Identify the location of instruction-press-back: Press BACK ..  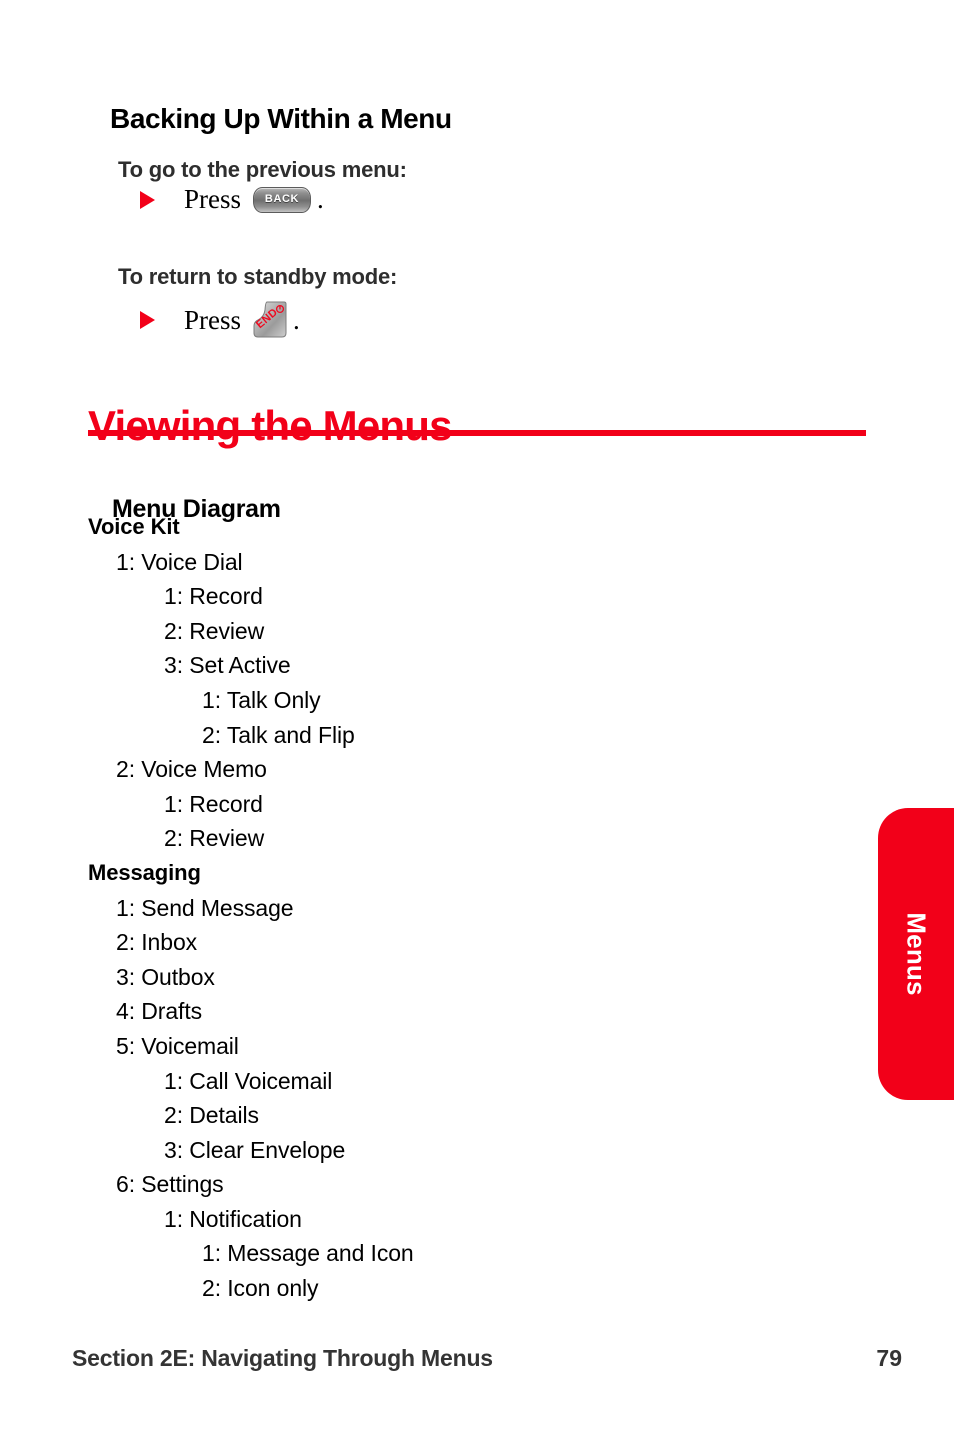
(232, 199).